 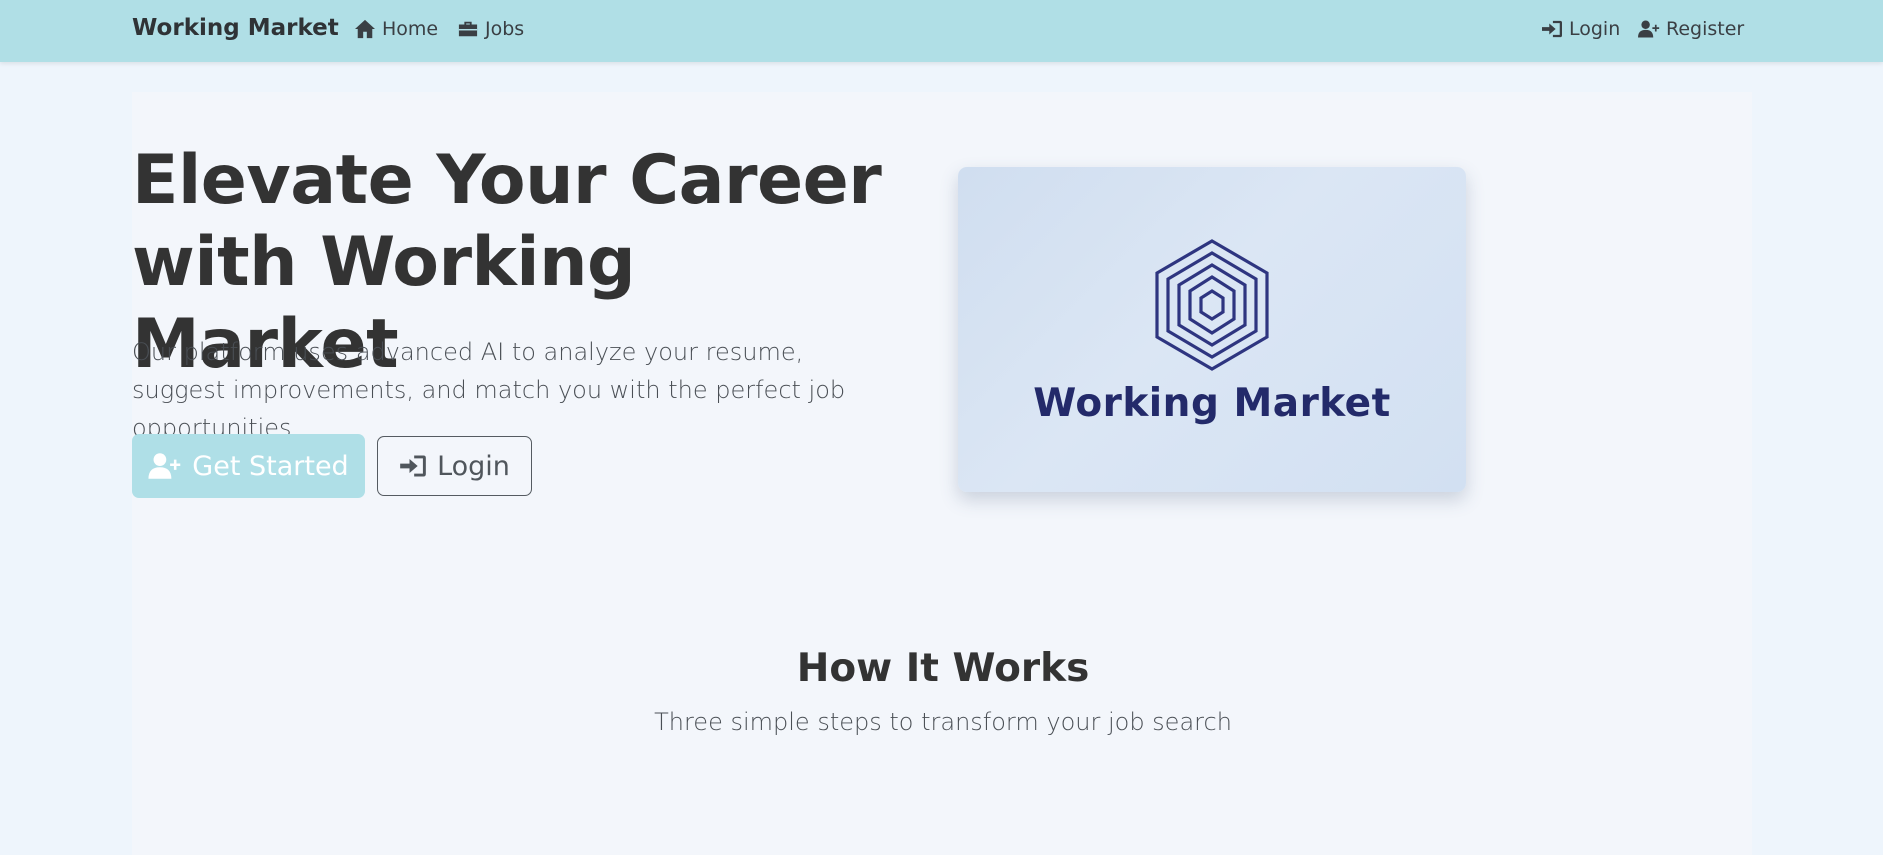 I want to click on how-it-works-title: How It Works, so click(x=943, y=668).